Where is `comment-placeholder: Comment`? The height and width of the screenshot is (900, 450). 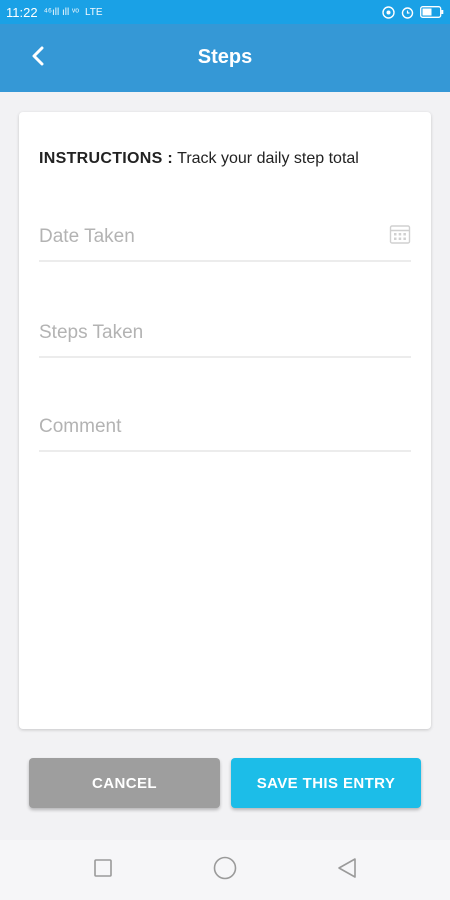 comment-placeholder: Comment is located at coordinates (80, 426).